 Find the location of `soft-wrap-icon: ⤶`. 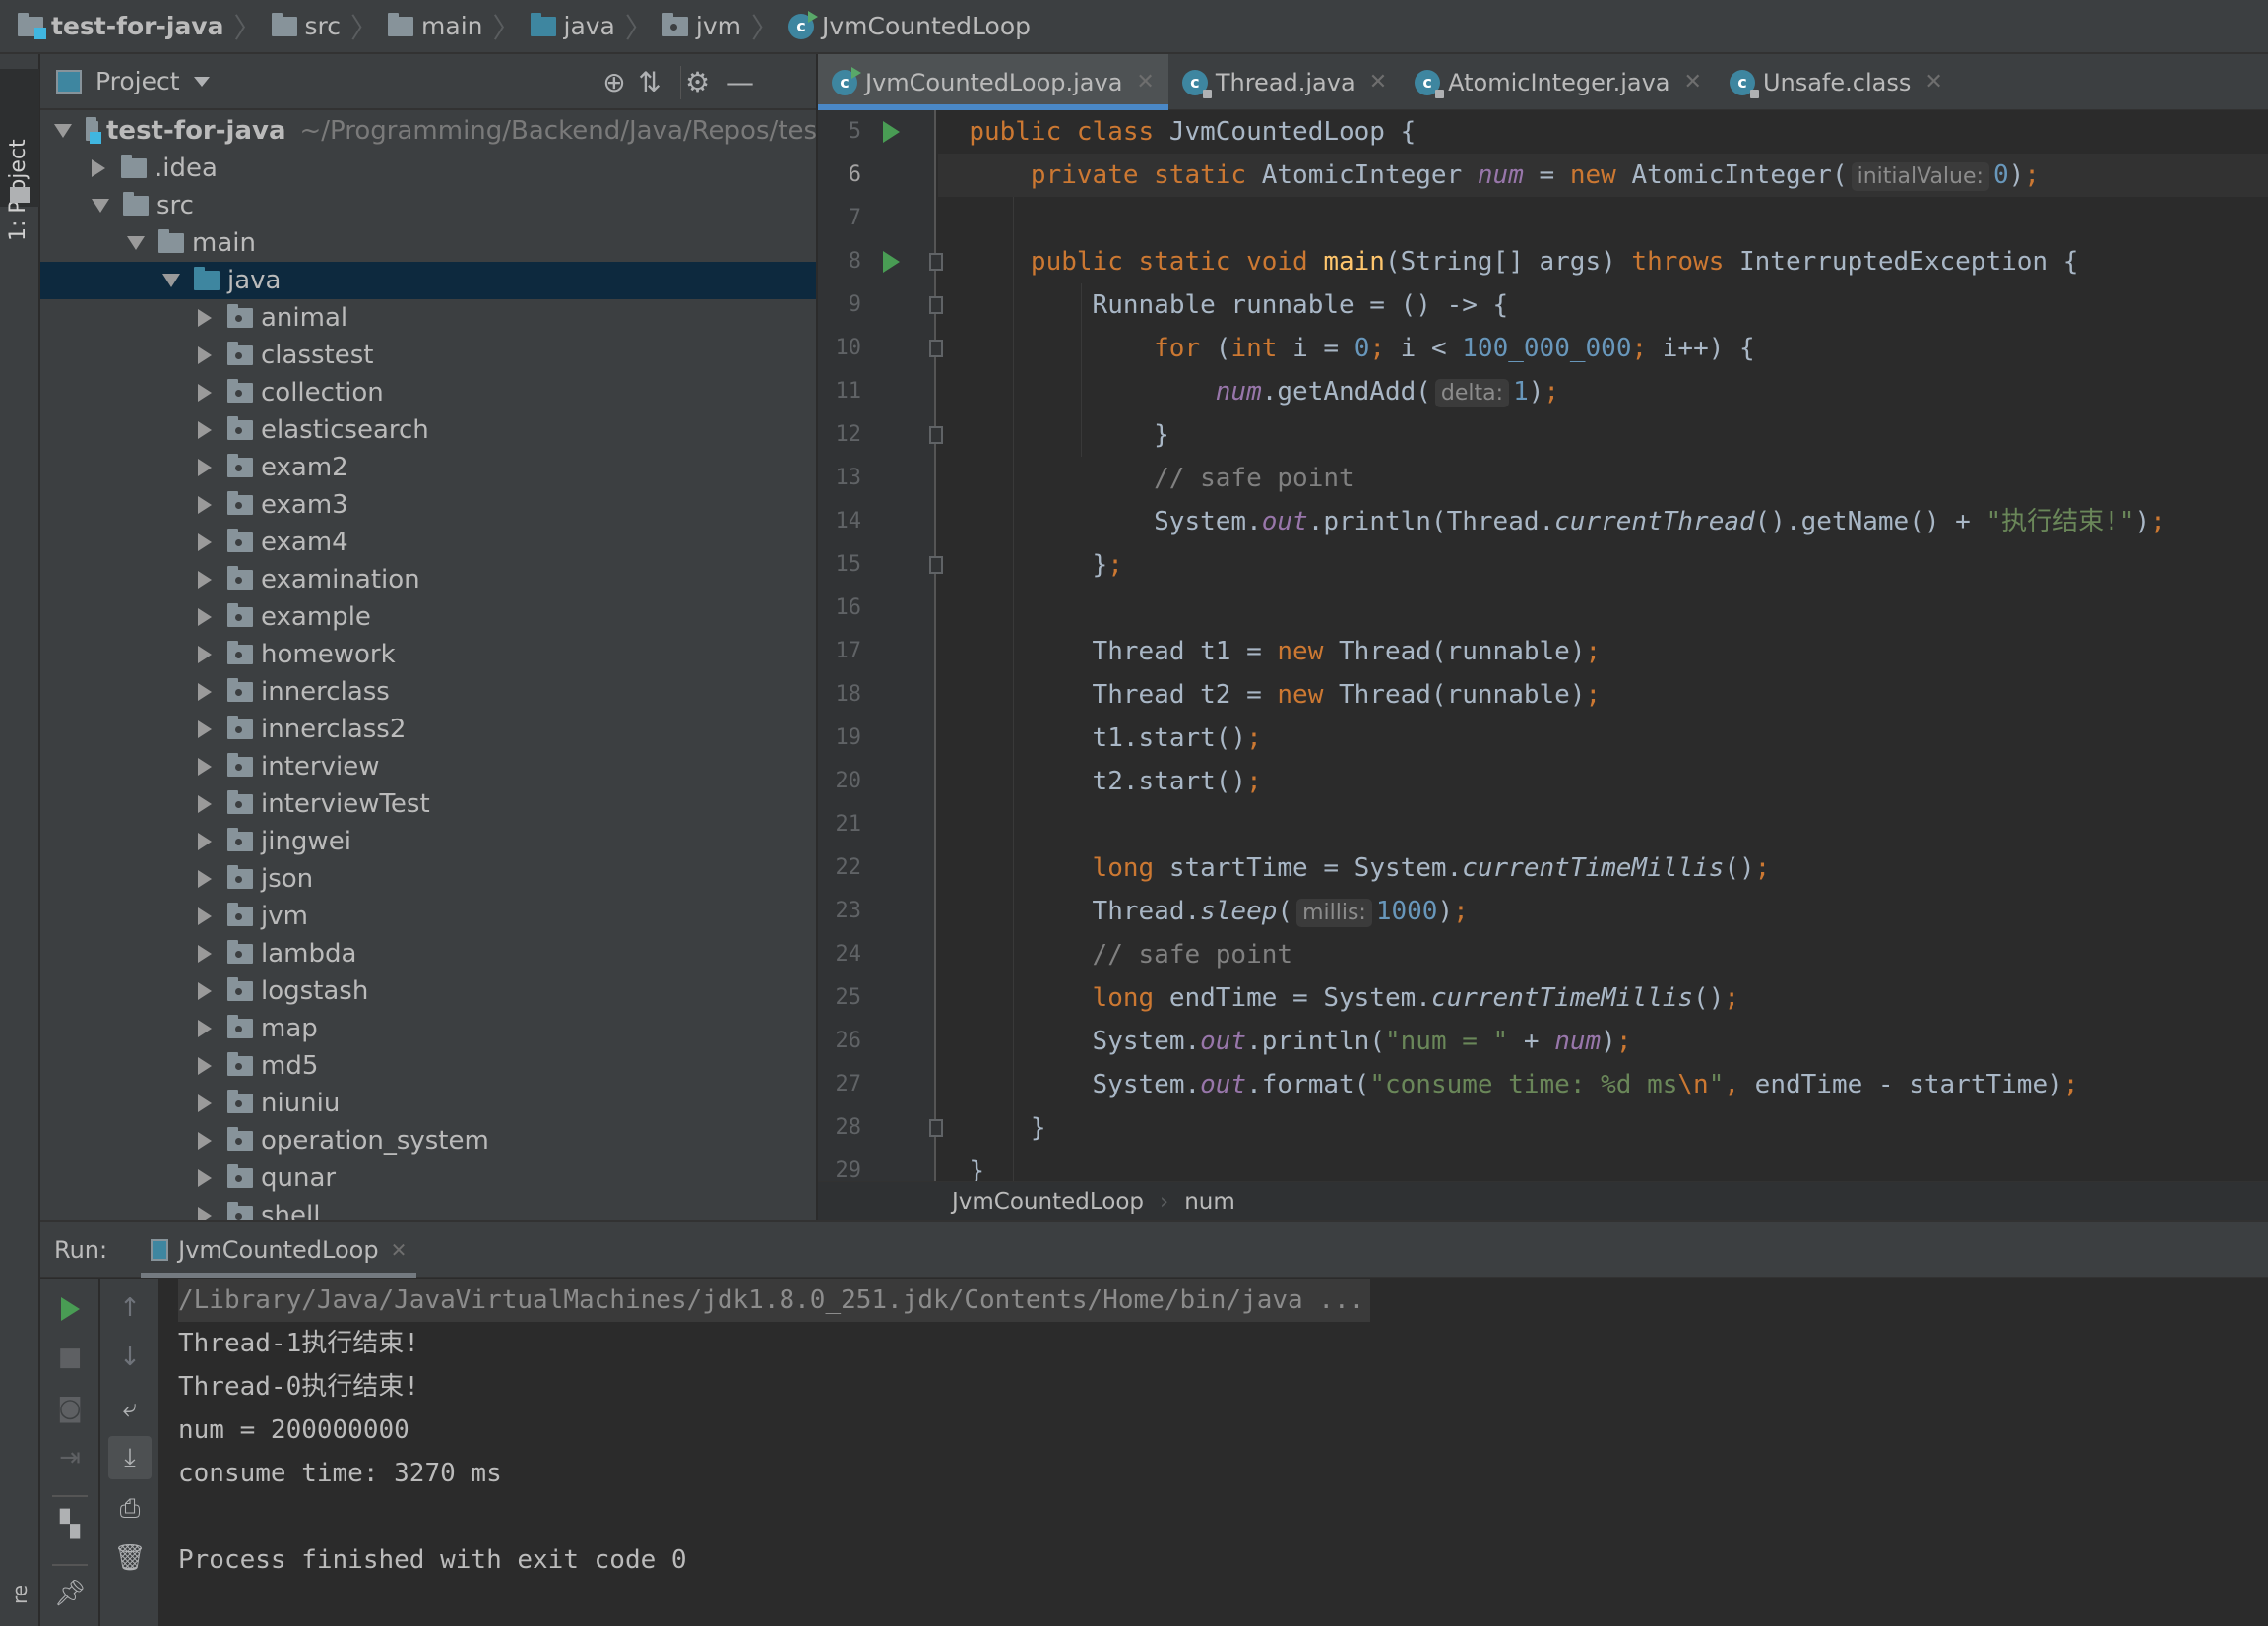

soft-wrap-icon: ⤶ is located at coordinates (130, 1408).